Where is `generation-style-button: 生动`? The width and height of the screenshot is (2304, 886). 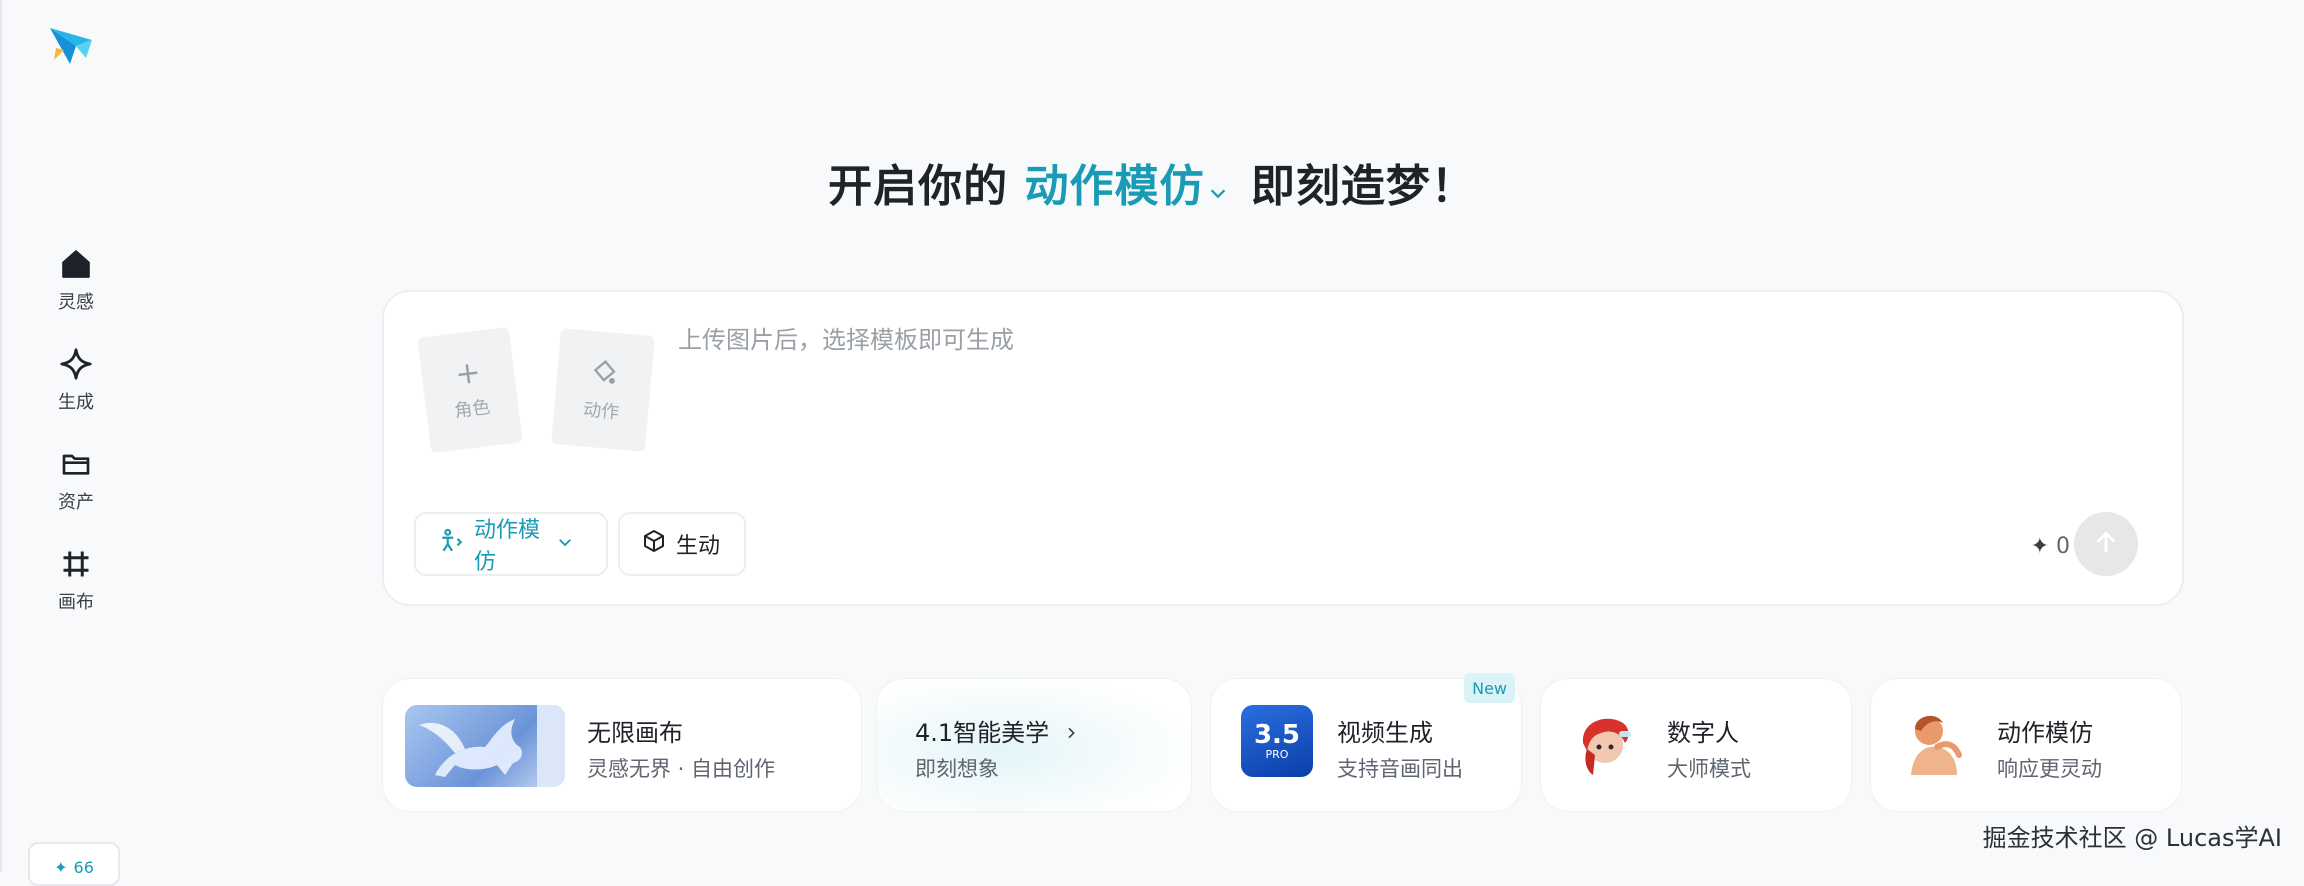
generation-style-button: 生动 is located at coordinates (682, 544).